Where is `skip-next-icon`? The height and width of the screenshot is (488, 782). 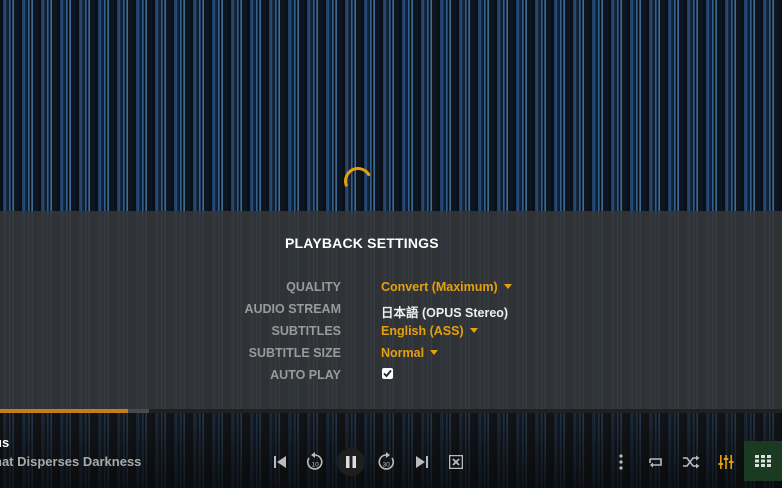 skip-next-icon is located at coordinates (422, 462).